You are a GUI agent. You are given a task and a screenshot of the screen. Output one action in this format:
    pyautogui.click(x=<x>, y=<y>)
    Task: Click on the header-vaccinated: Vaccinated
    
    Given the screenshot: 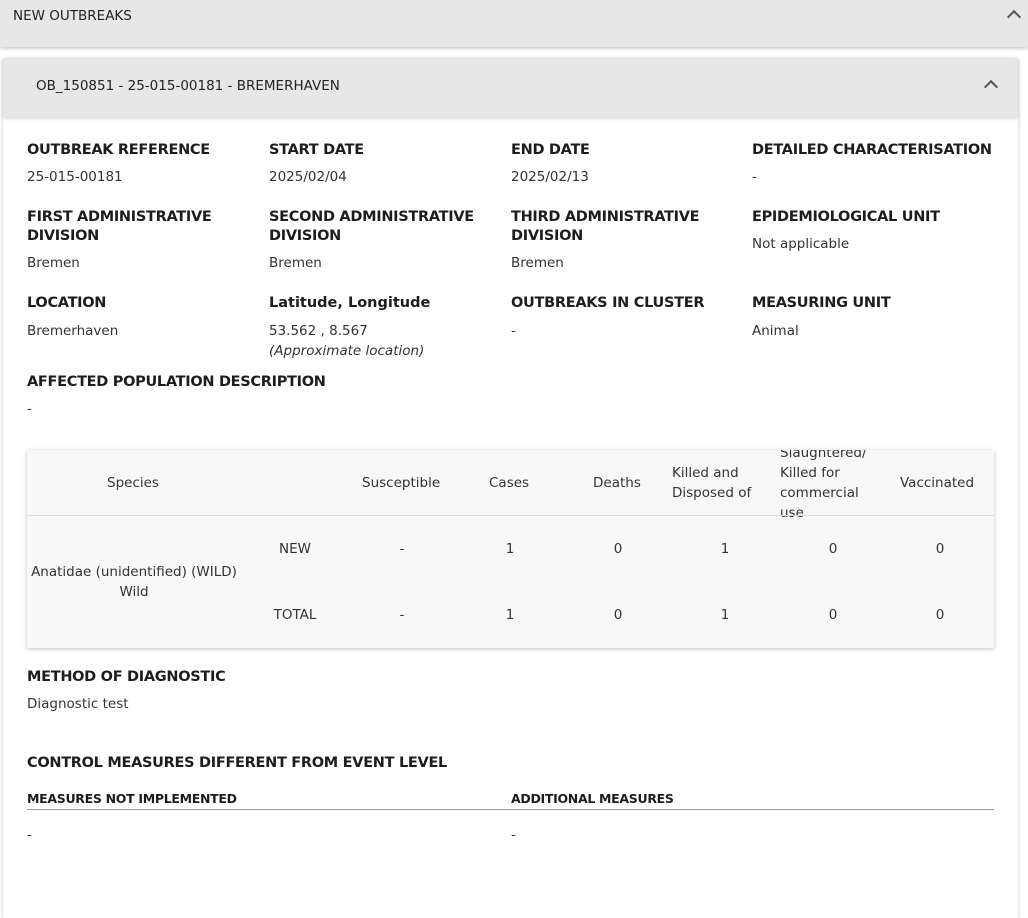 What is the action you would take?
    pyautogui.click(x=937, y=483)
    